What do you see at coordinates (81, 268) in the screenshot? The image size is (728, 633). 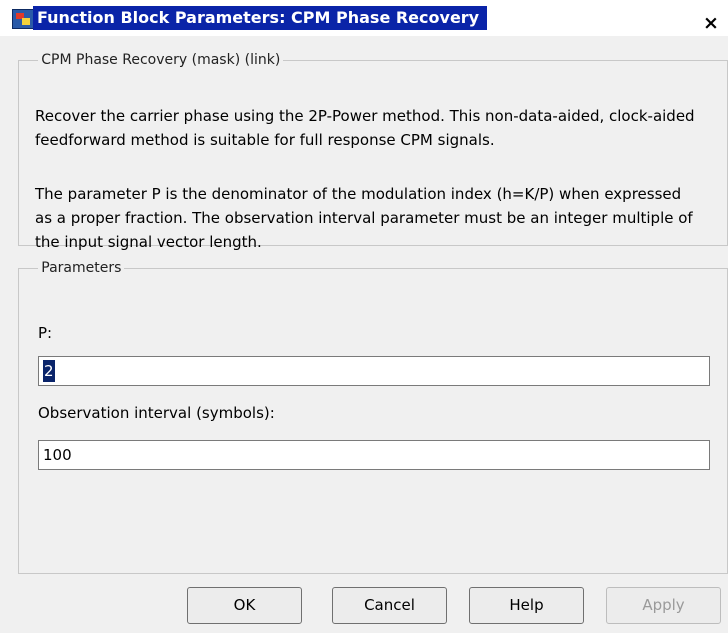 I see `parameters-legend: Parameters` at bounding box center [81, 268].